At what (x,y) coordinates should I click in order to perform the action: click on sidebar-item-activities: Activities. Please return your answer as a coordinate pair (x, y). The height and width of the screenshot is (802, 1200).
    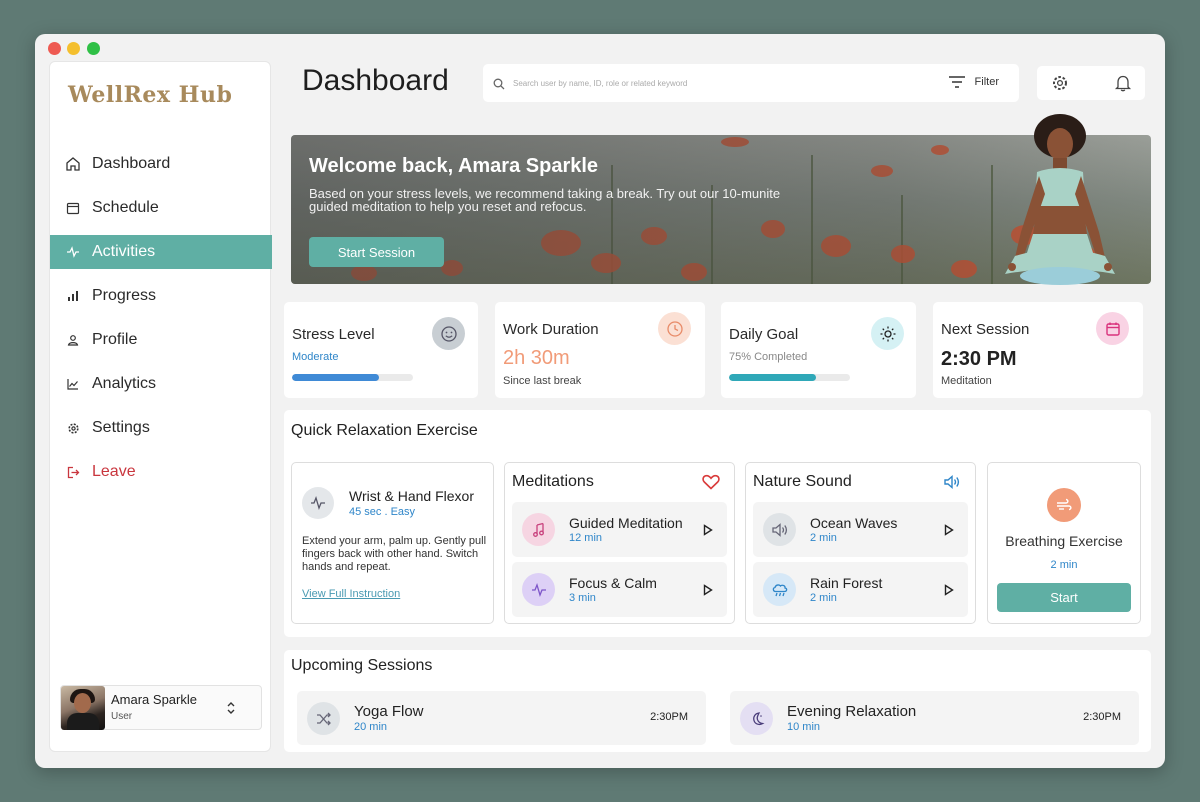
    Looking at the image, I should click on (161, 252).